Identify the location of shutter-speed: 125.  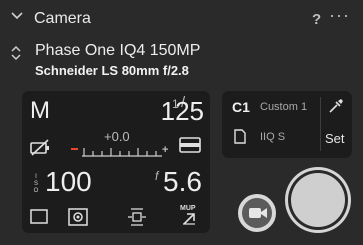
(180, 111).